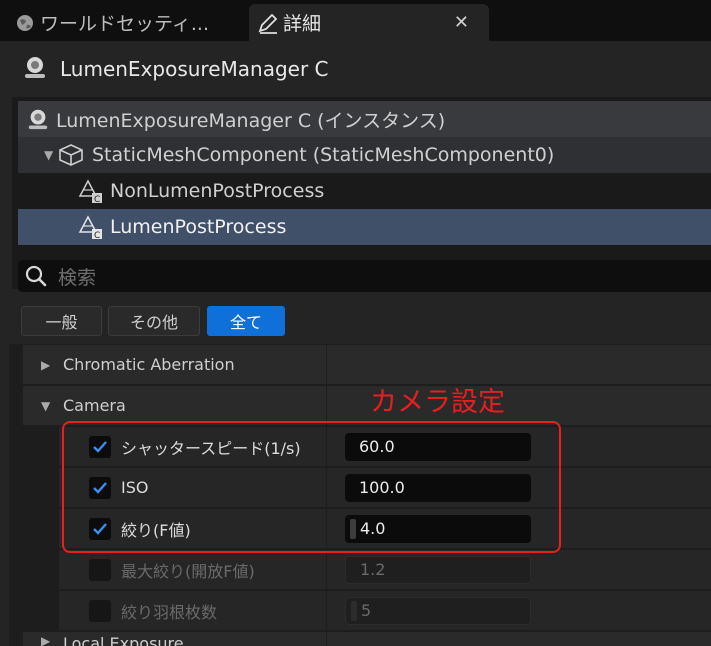  I want to click on blade-count-slider-input: 5, so click(438, 610).